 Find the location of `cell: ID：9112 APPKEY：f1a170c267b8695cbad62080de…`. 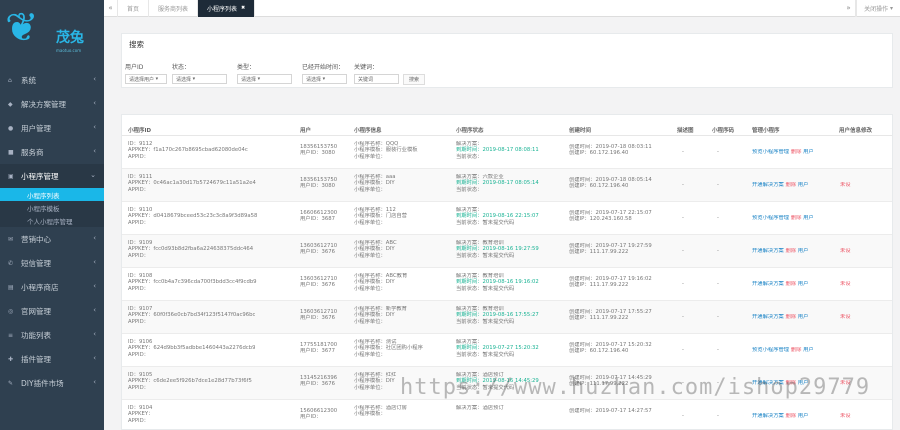

cell: ID：9112 APPKEY：f1a170c267b8695cbad62080de… is located at coordinates (188, 150).